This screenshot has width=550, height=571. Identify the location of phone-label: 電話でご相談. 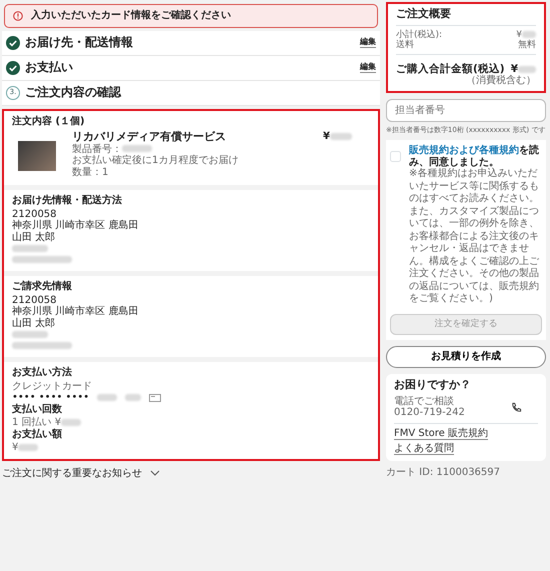
(424, 402).